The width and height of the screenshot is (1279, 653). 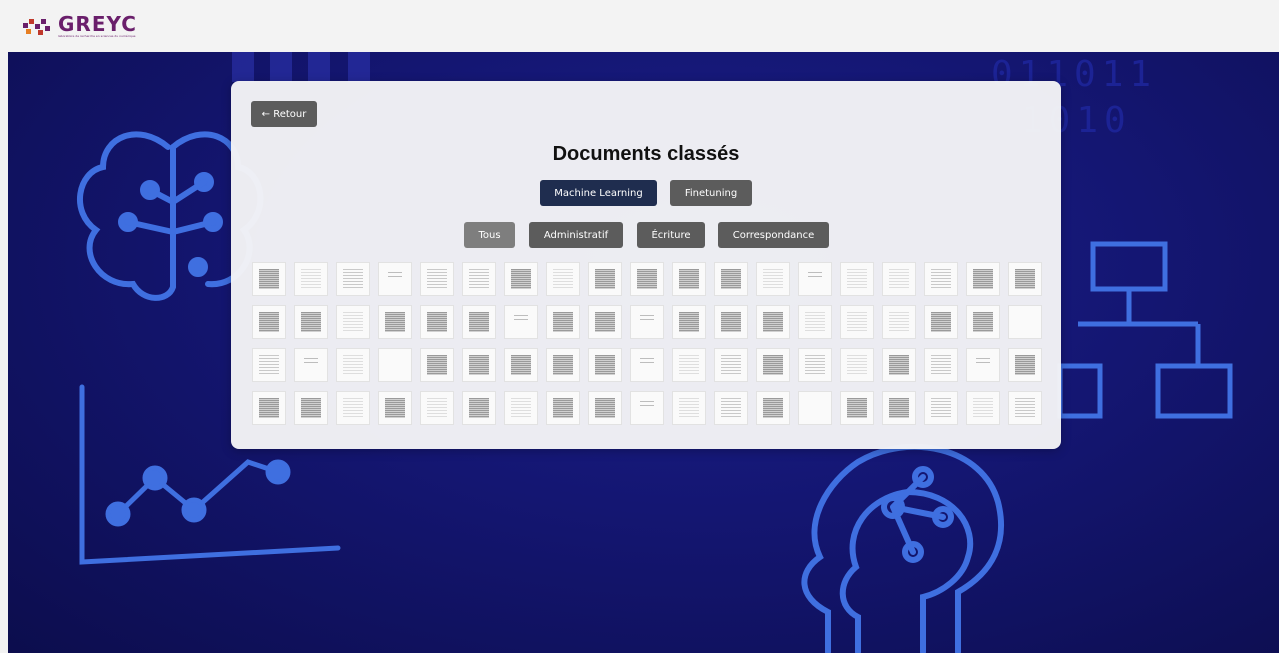 What do you see at coordinates (598, 193) in the screenshot?
I see `tab-machine-learning: Machine Learning` at bounding box center [598, 193].